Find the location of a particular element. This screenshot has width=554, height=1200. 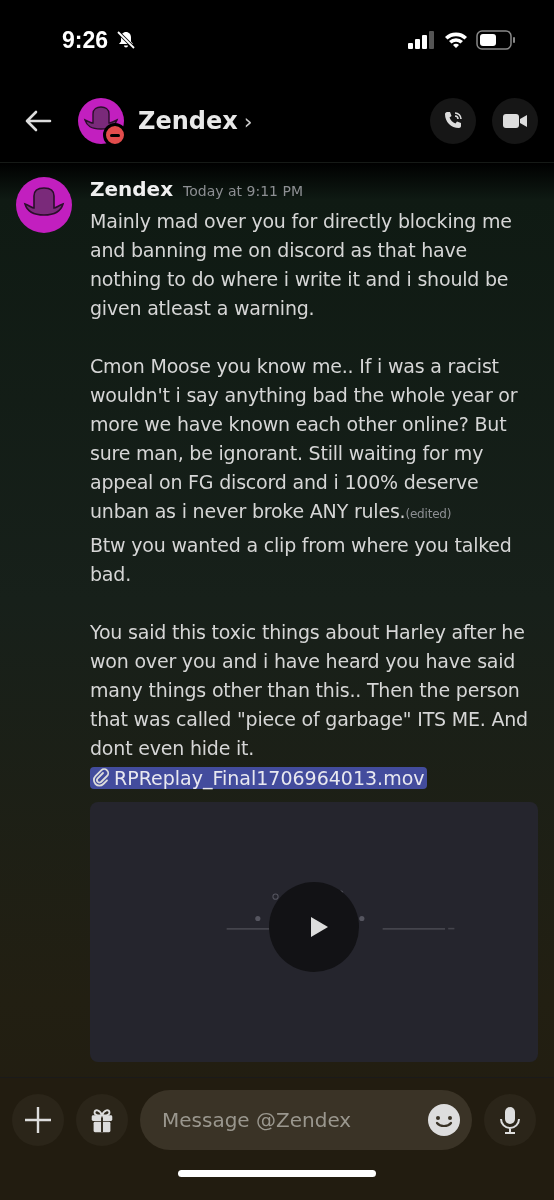

video-call-button is located at coordinates (515, 121).